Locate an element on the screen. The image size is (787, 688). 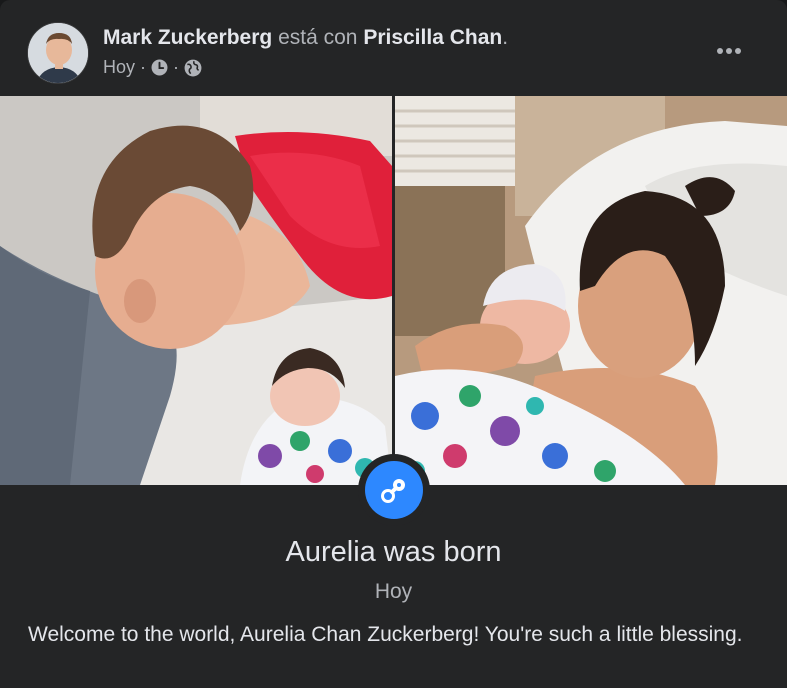
post-meta: Hoy · · is located at coordinates (152, 67).